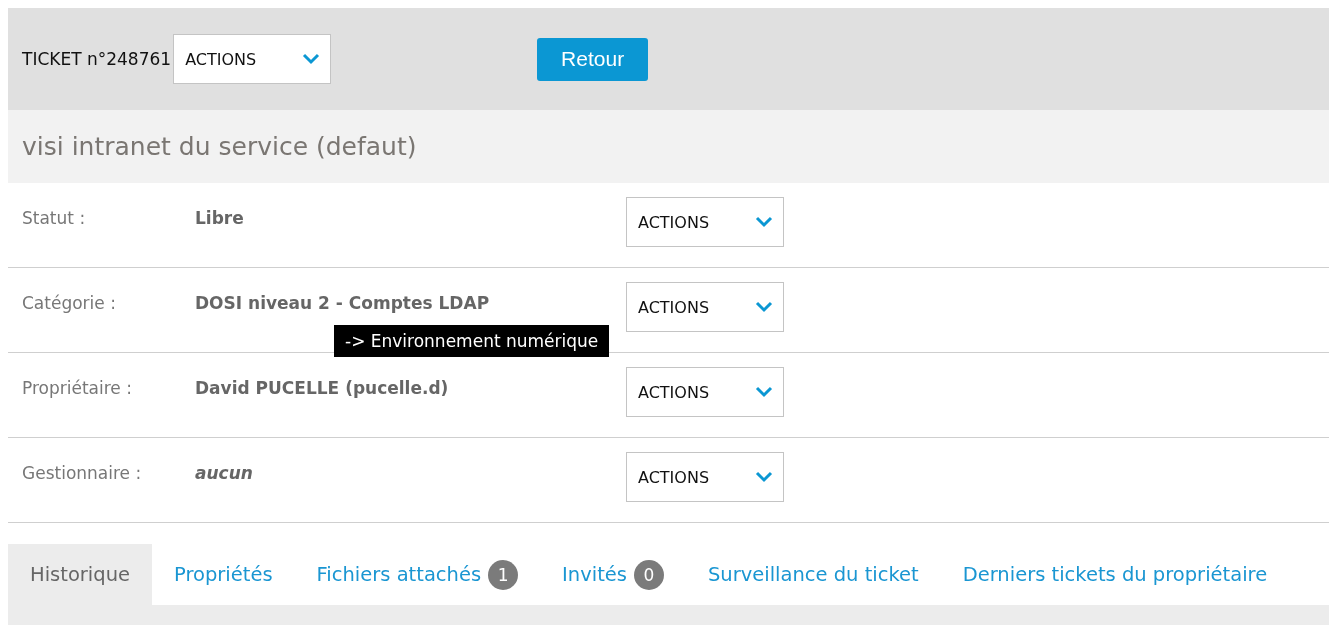 The image size is (1329, 627). I want to click on back-button: Retour, so click(593, 59).